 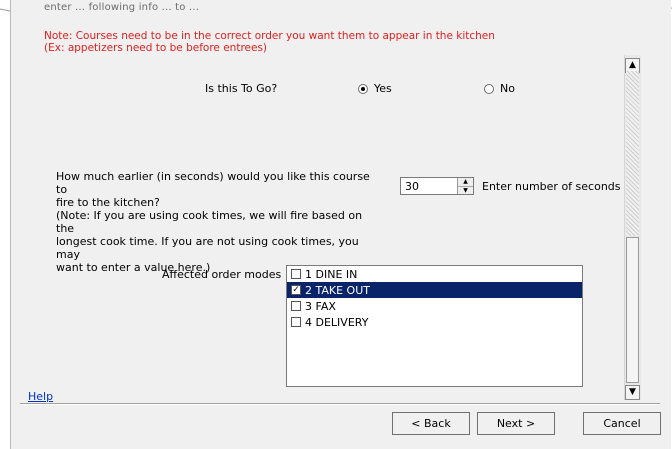 I want to click on to-go-yes-radio: Yes, so click(x=375, y=88).